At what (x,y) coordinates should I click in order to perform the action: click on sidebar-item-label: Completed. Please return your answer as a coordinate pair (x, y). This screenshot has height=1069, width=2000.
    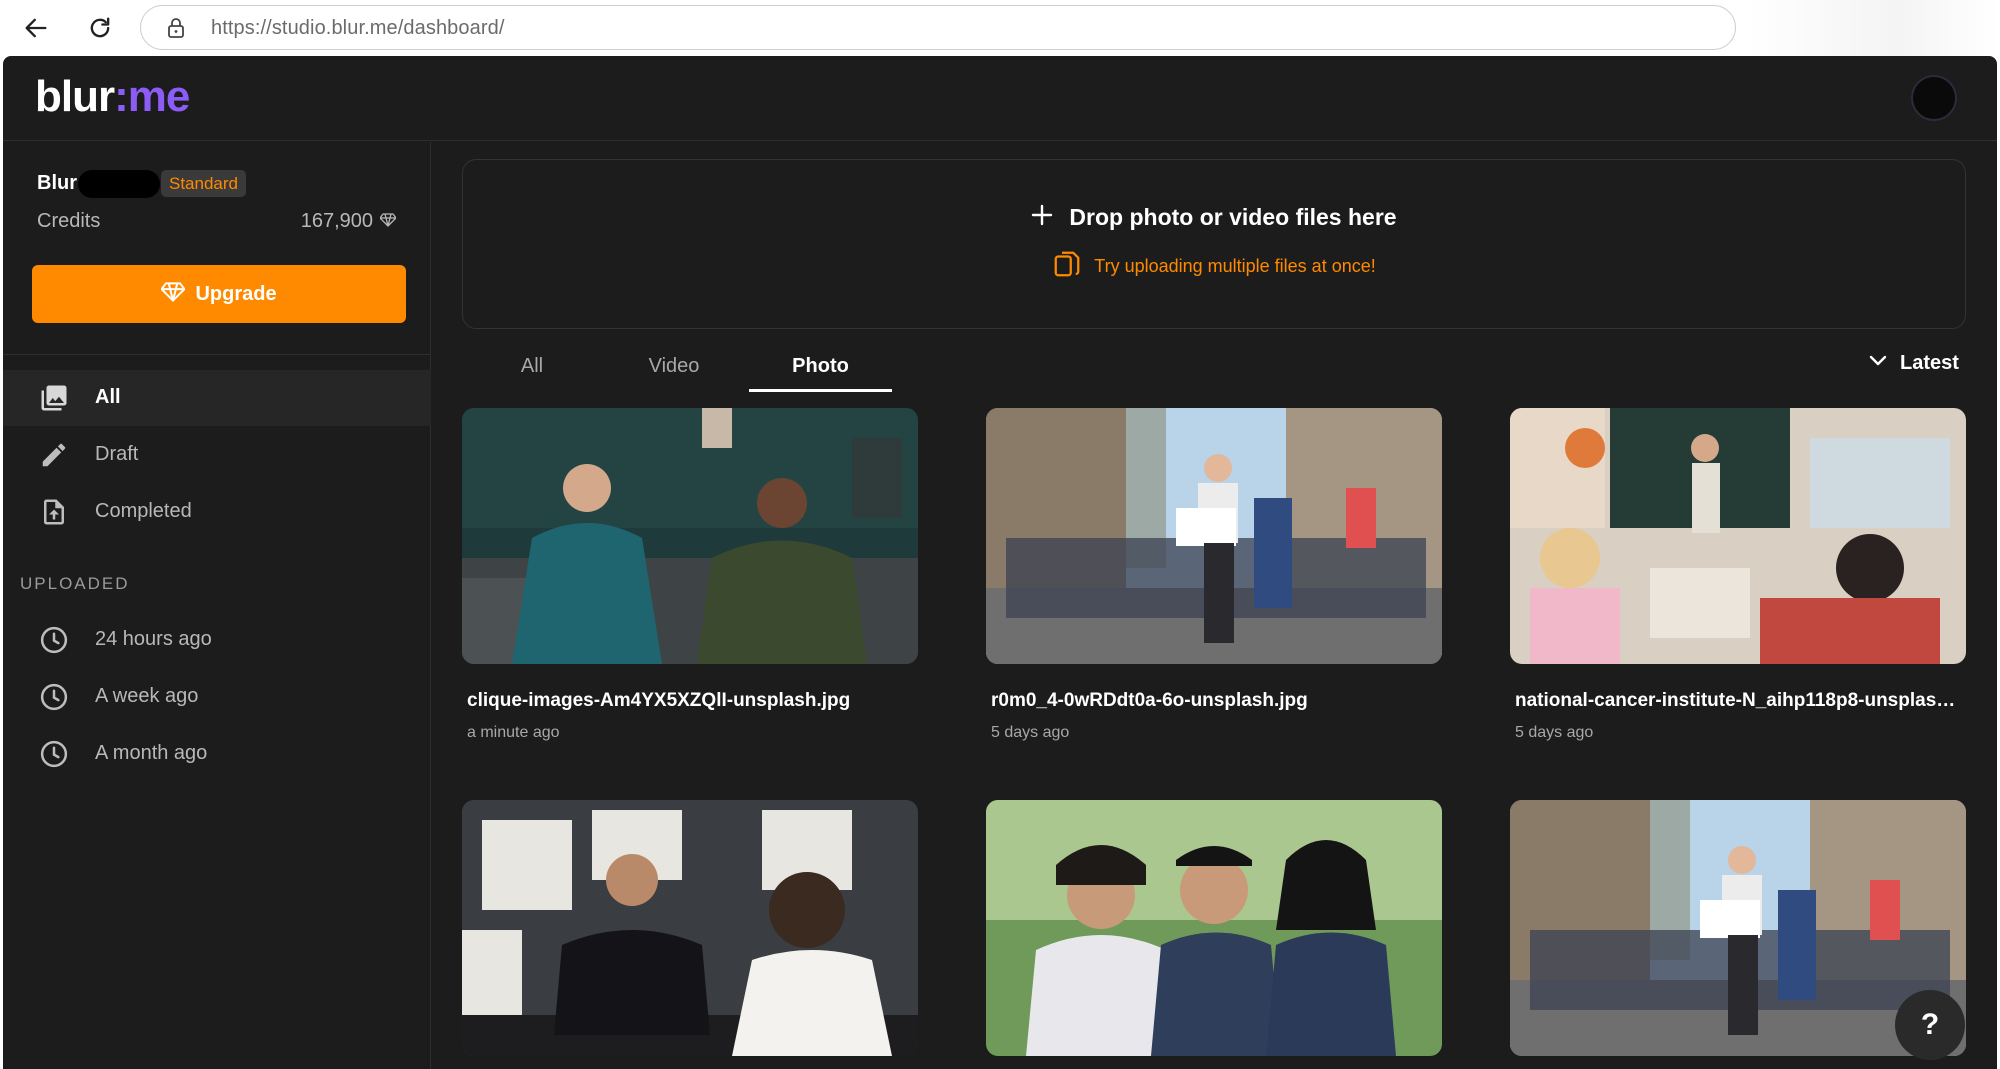
    Looking at the image, I should click on (143, 511).